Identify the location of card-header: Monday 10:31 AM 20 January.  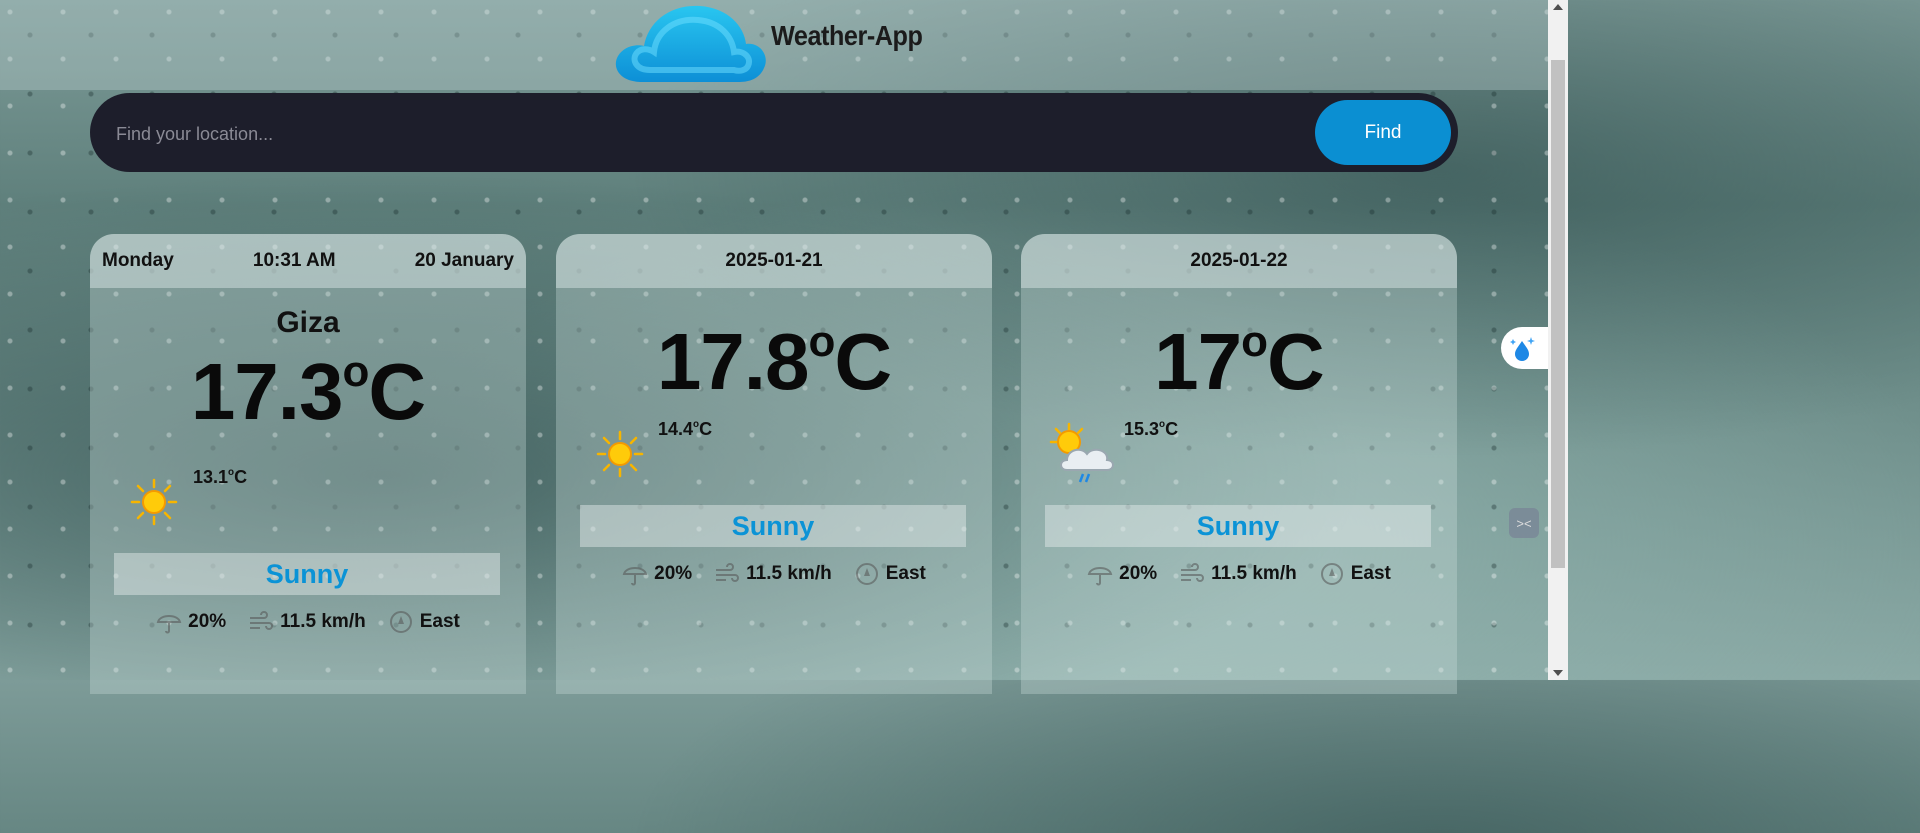
(308, 261).